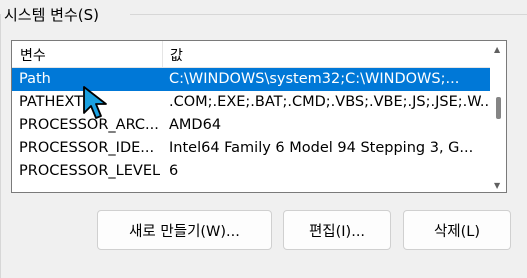 This screenshot has height=278, width=527. Describe the element at coordinates (498, 108) in the screenshot. I see `scroll-thumb` at that location.